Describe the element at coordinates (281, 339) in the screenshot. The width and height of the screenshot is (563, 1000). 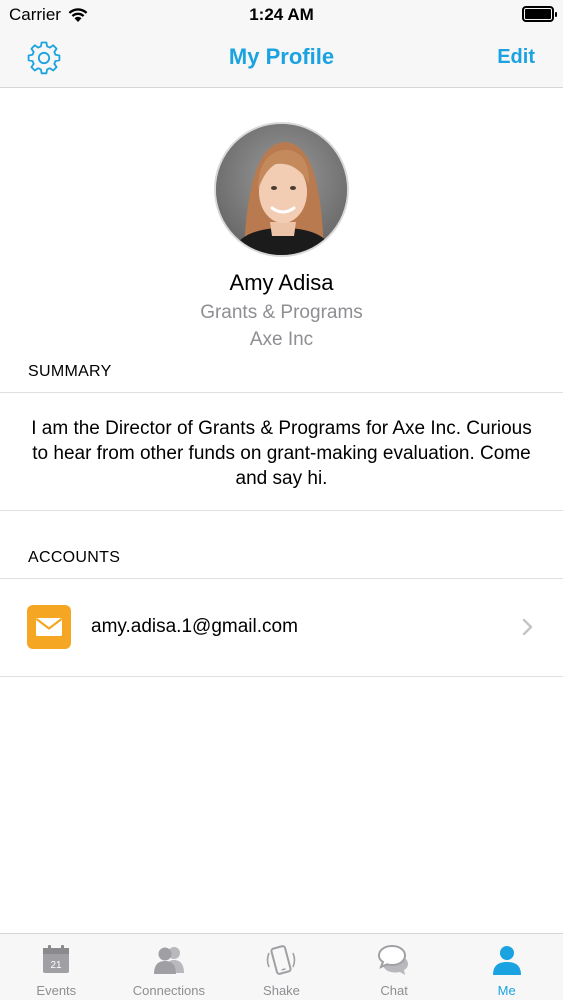
I see `profile-company: Axe Inc` at that location.